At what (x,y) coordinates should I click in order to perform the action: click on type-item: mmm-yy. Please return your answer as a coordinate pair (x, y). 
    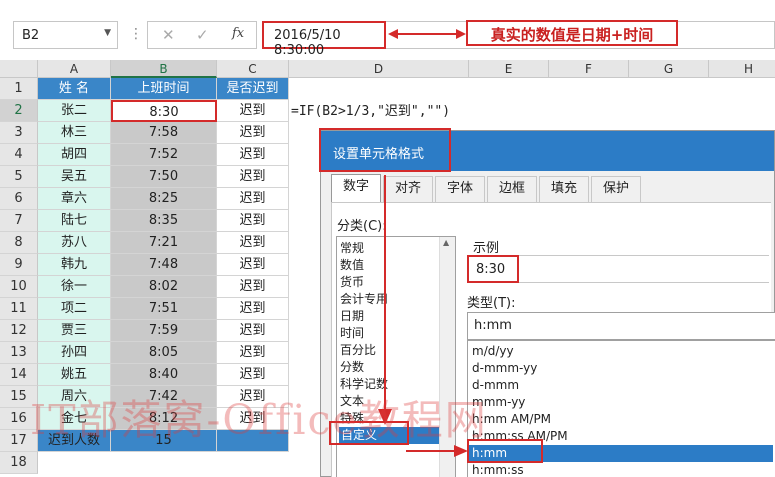
    Looking at the image, I should click on (622, 402).